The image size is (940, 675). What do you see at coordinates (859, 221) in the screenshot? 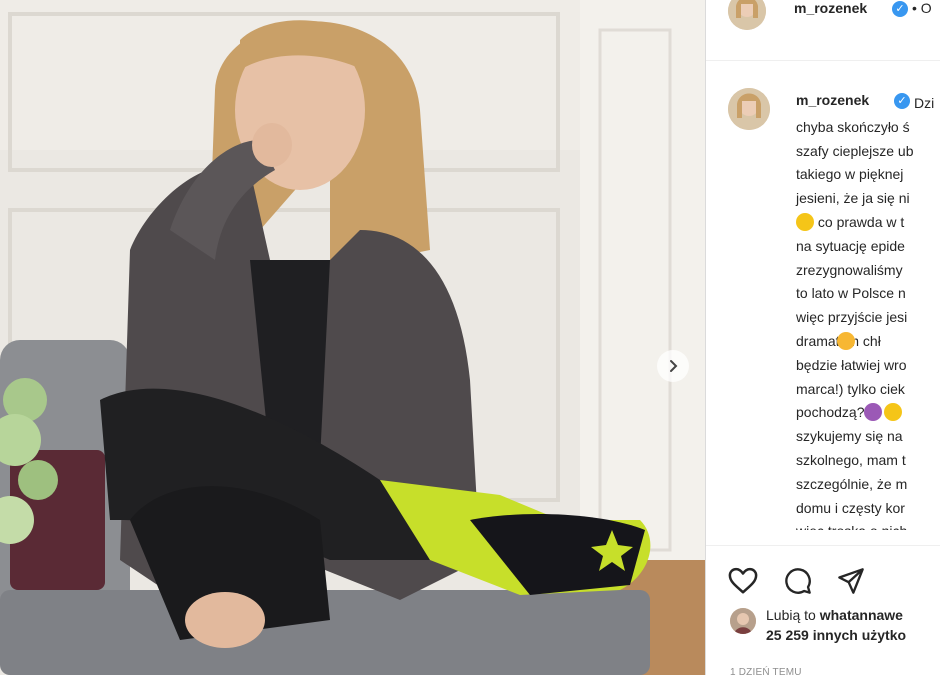
I see `caption-line-text: co prawda w t` at bounding box center [859, 221].